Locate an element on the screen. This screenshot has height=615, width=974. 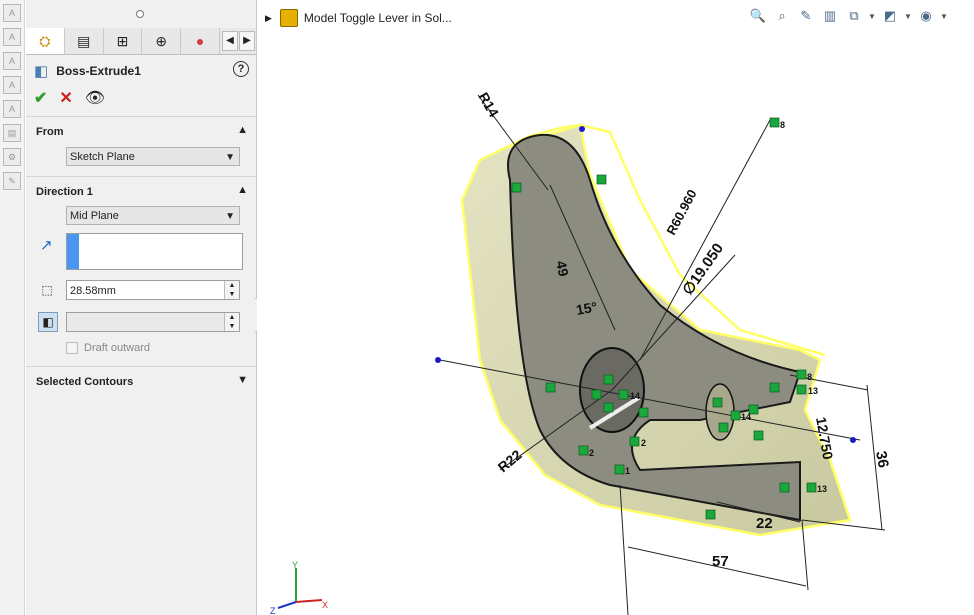
dim-r14: R14 is located at coordinates (488, 105).